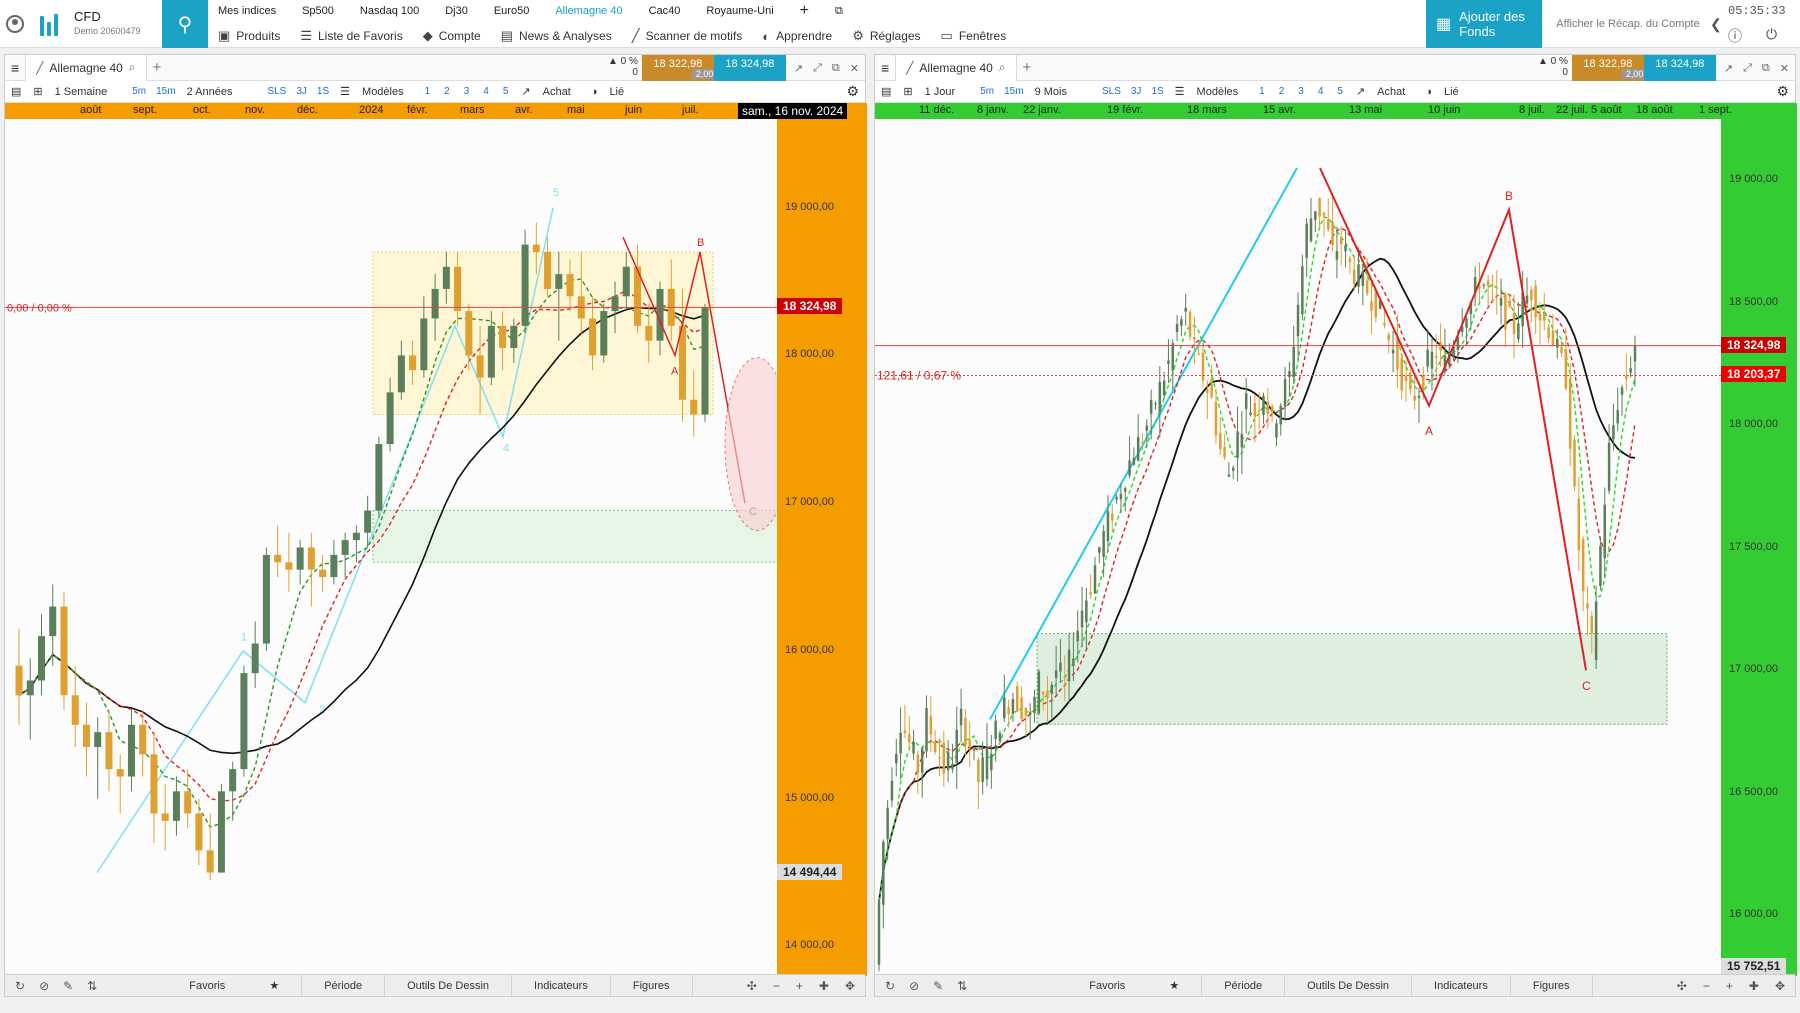  I want to click on add-ticker-icon: +, so click(807, 11).